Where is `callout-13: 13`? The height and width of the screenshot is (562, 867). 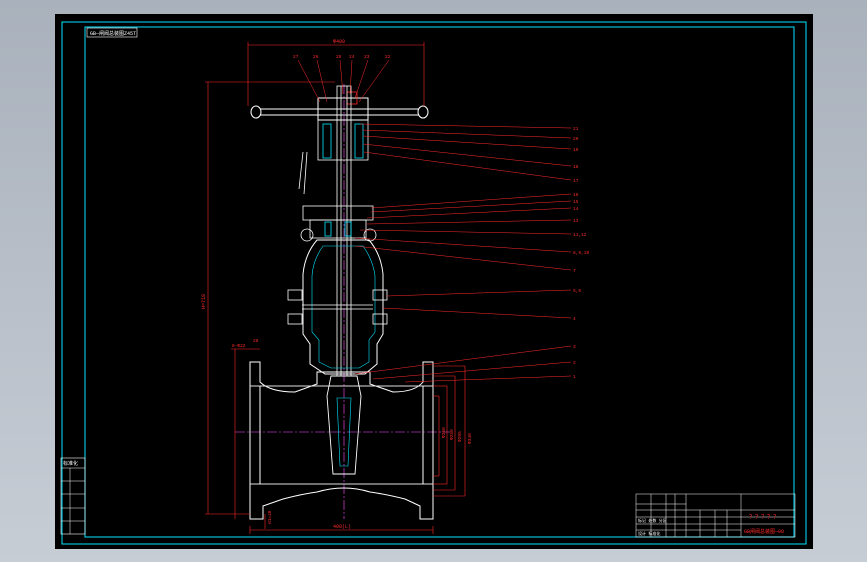
callout-13: 13 is located at coordinates (576, 221).